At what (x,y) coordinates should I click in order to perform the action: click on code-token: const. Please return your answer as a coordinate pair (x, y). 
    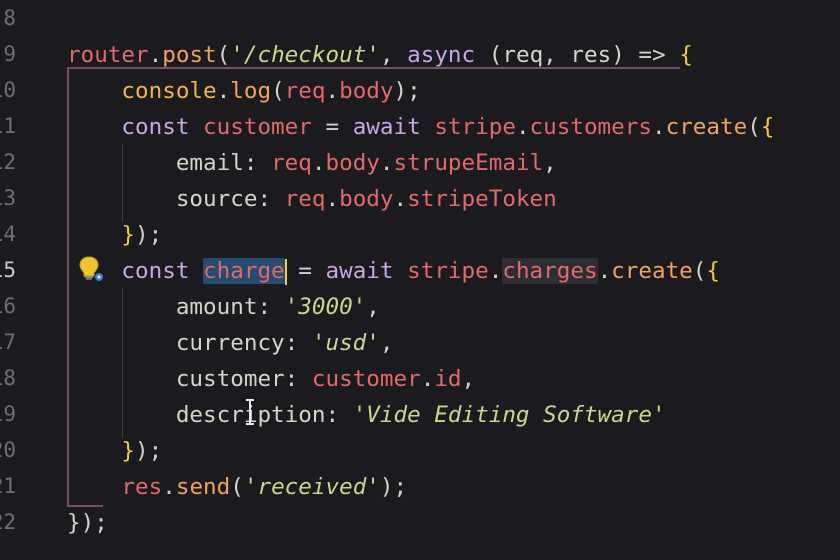
    Looking at the image, I should click on (155, 271).